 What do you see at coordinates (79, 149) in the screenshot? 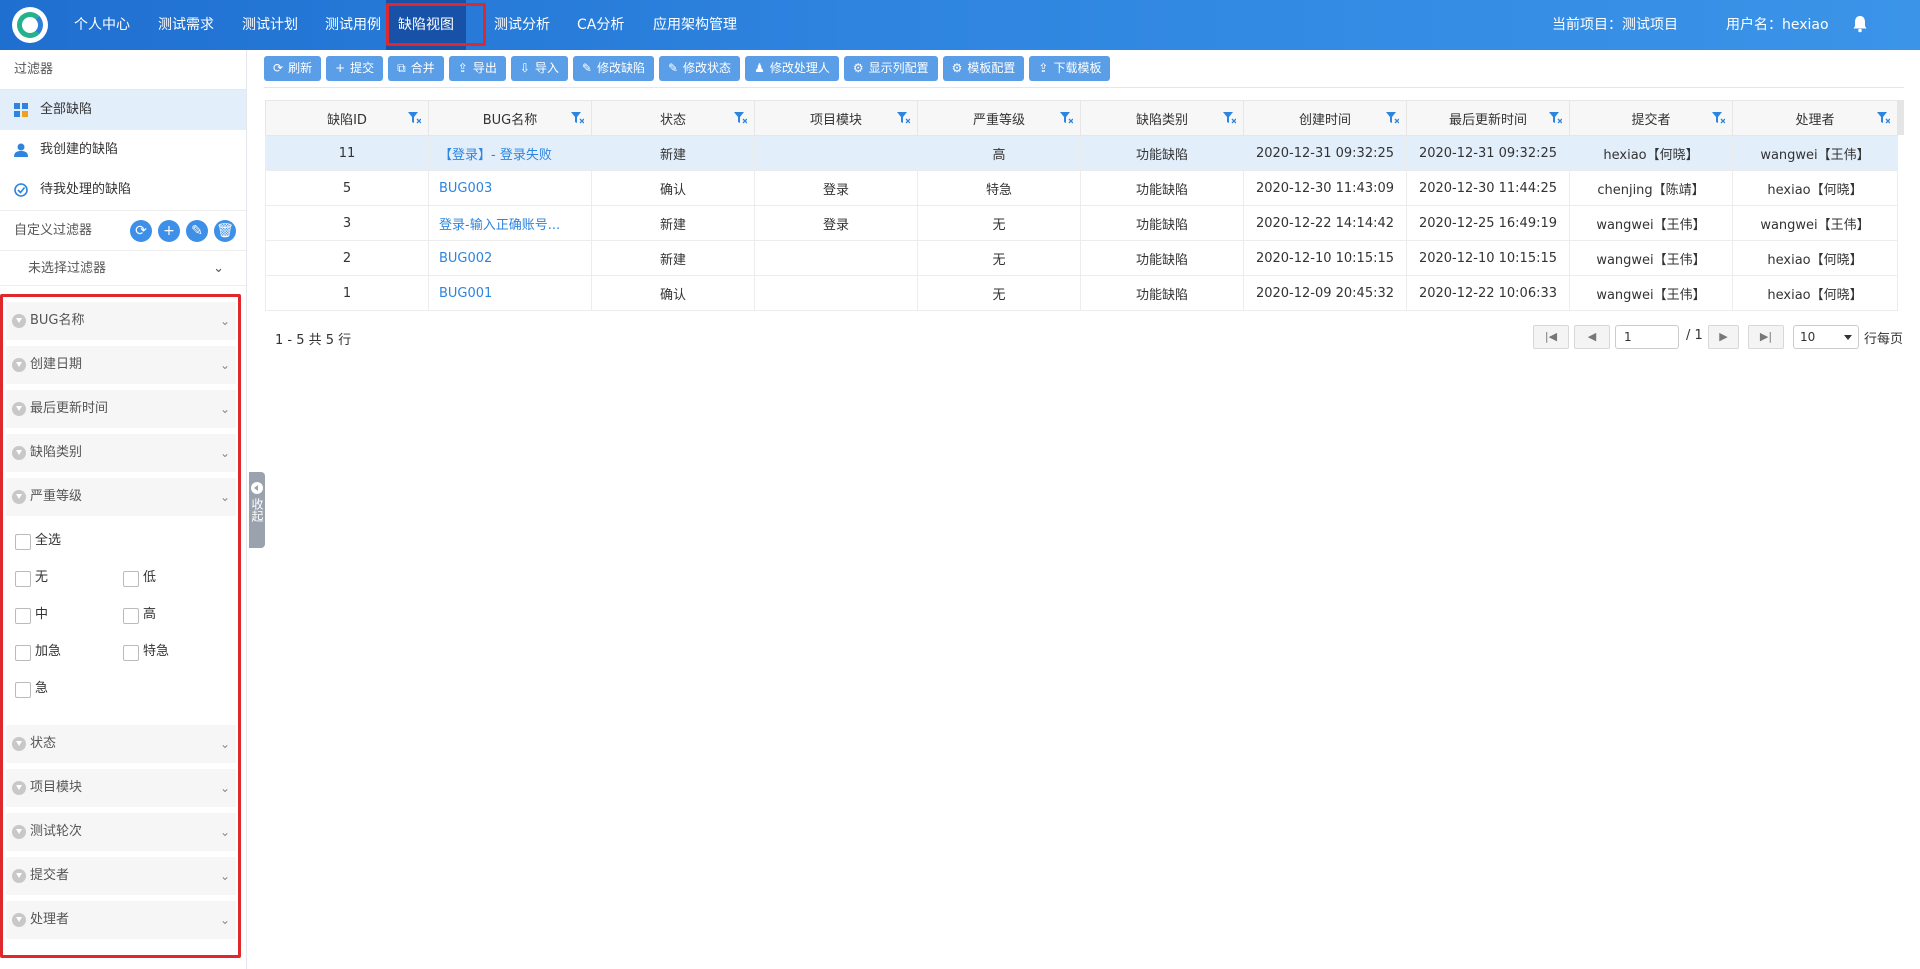
I see `sidebar-item-label: 我创建的缺陷` at bounding box center [79, 149].